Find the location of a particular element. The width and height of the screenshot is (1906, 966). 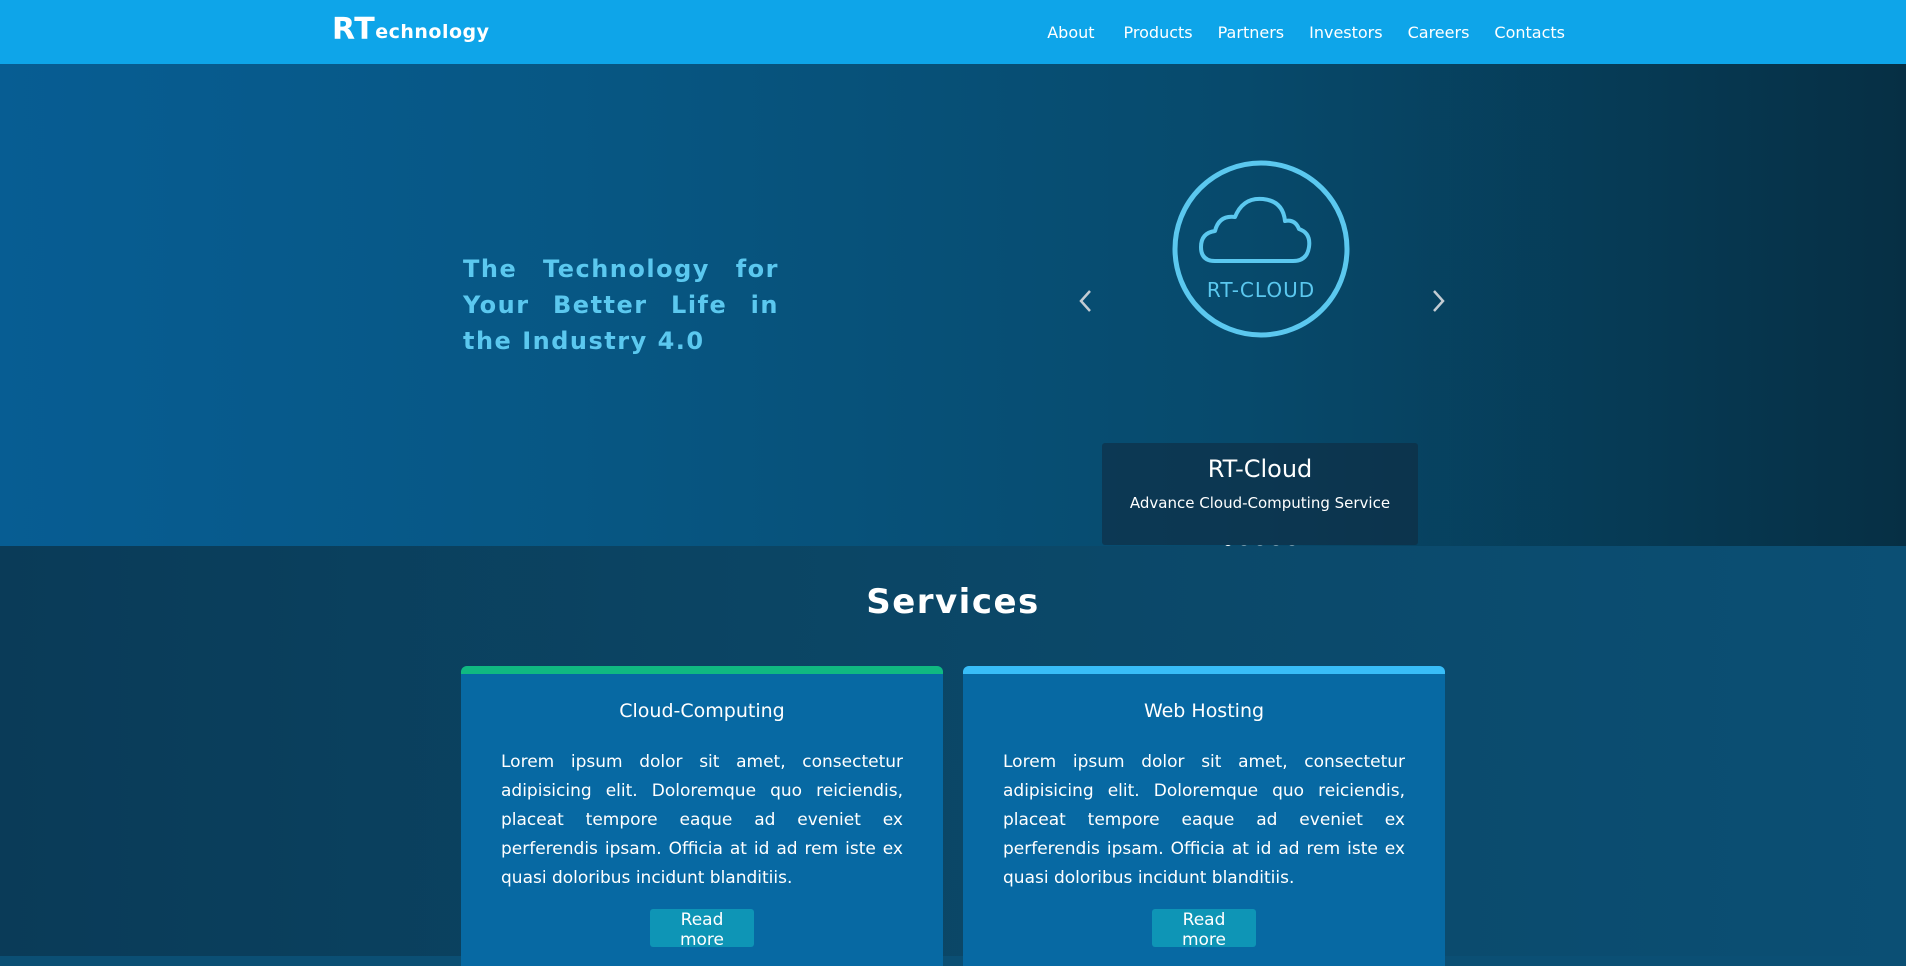

services-title: Services is located at coordinates (953, 602).